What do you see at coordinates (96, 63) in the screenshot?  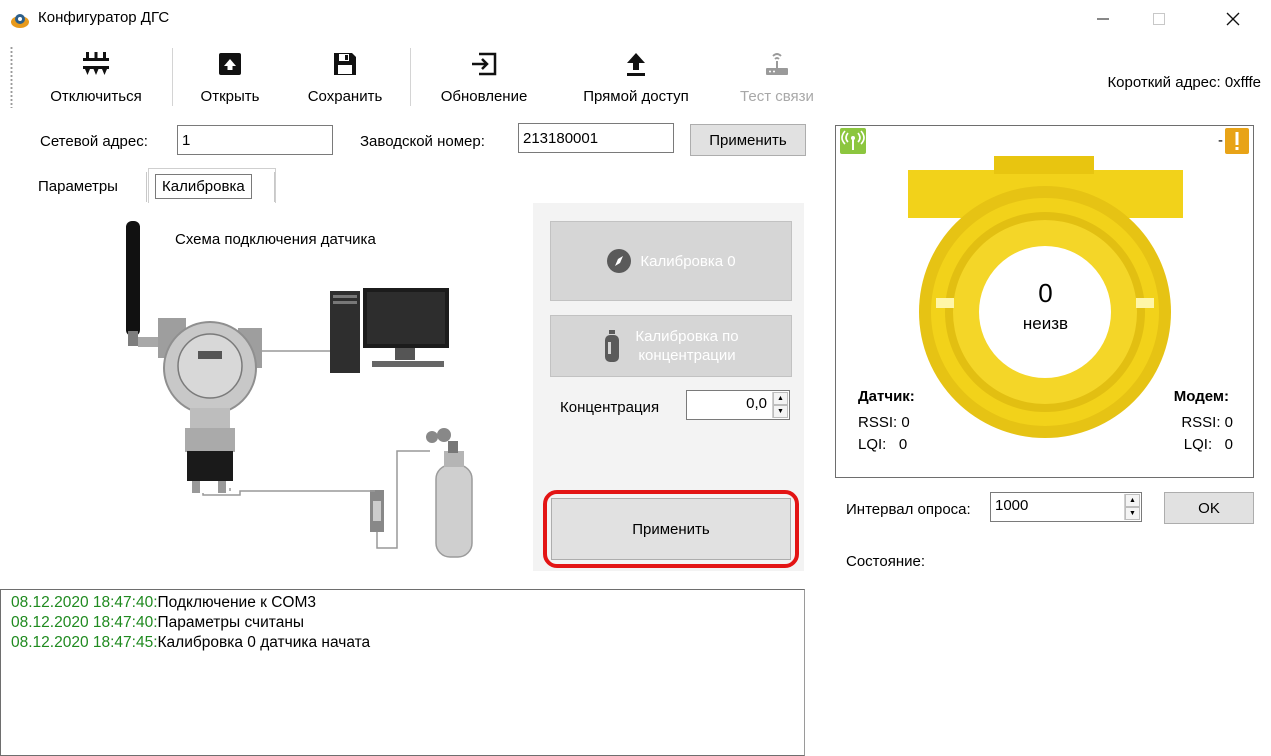 I see `disconnect-icon` at bounding box center [96, 63].